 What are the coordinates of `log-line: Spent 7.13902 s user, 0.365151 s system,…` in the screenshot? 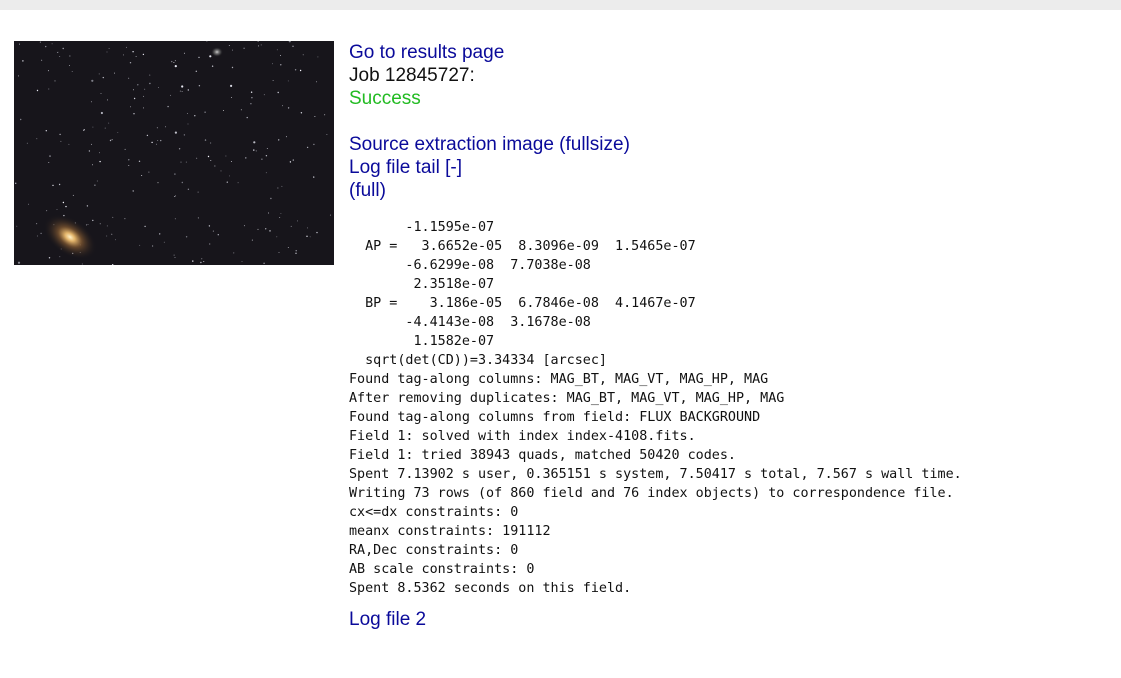 It's located at (655, 474).